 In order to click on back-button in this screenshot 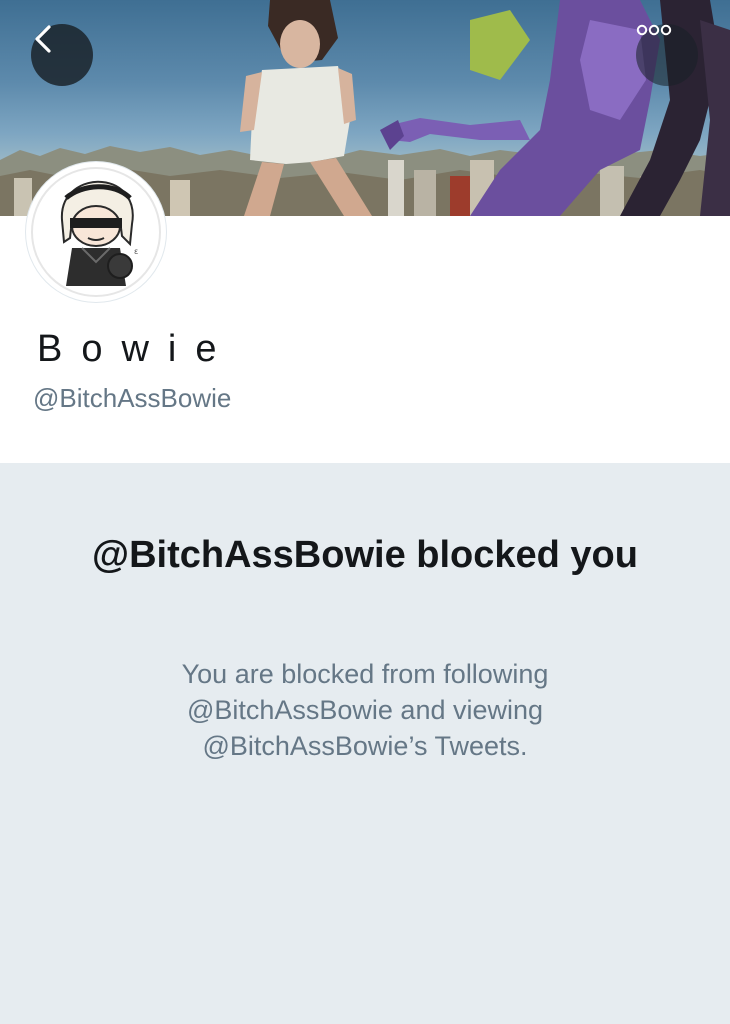, I will do `click(62, 55)`.